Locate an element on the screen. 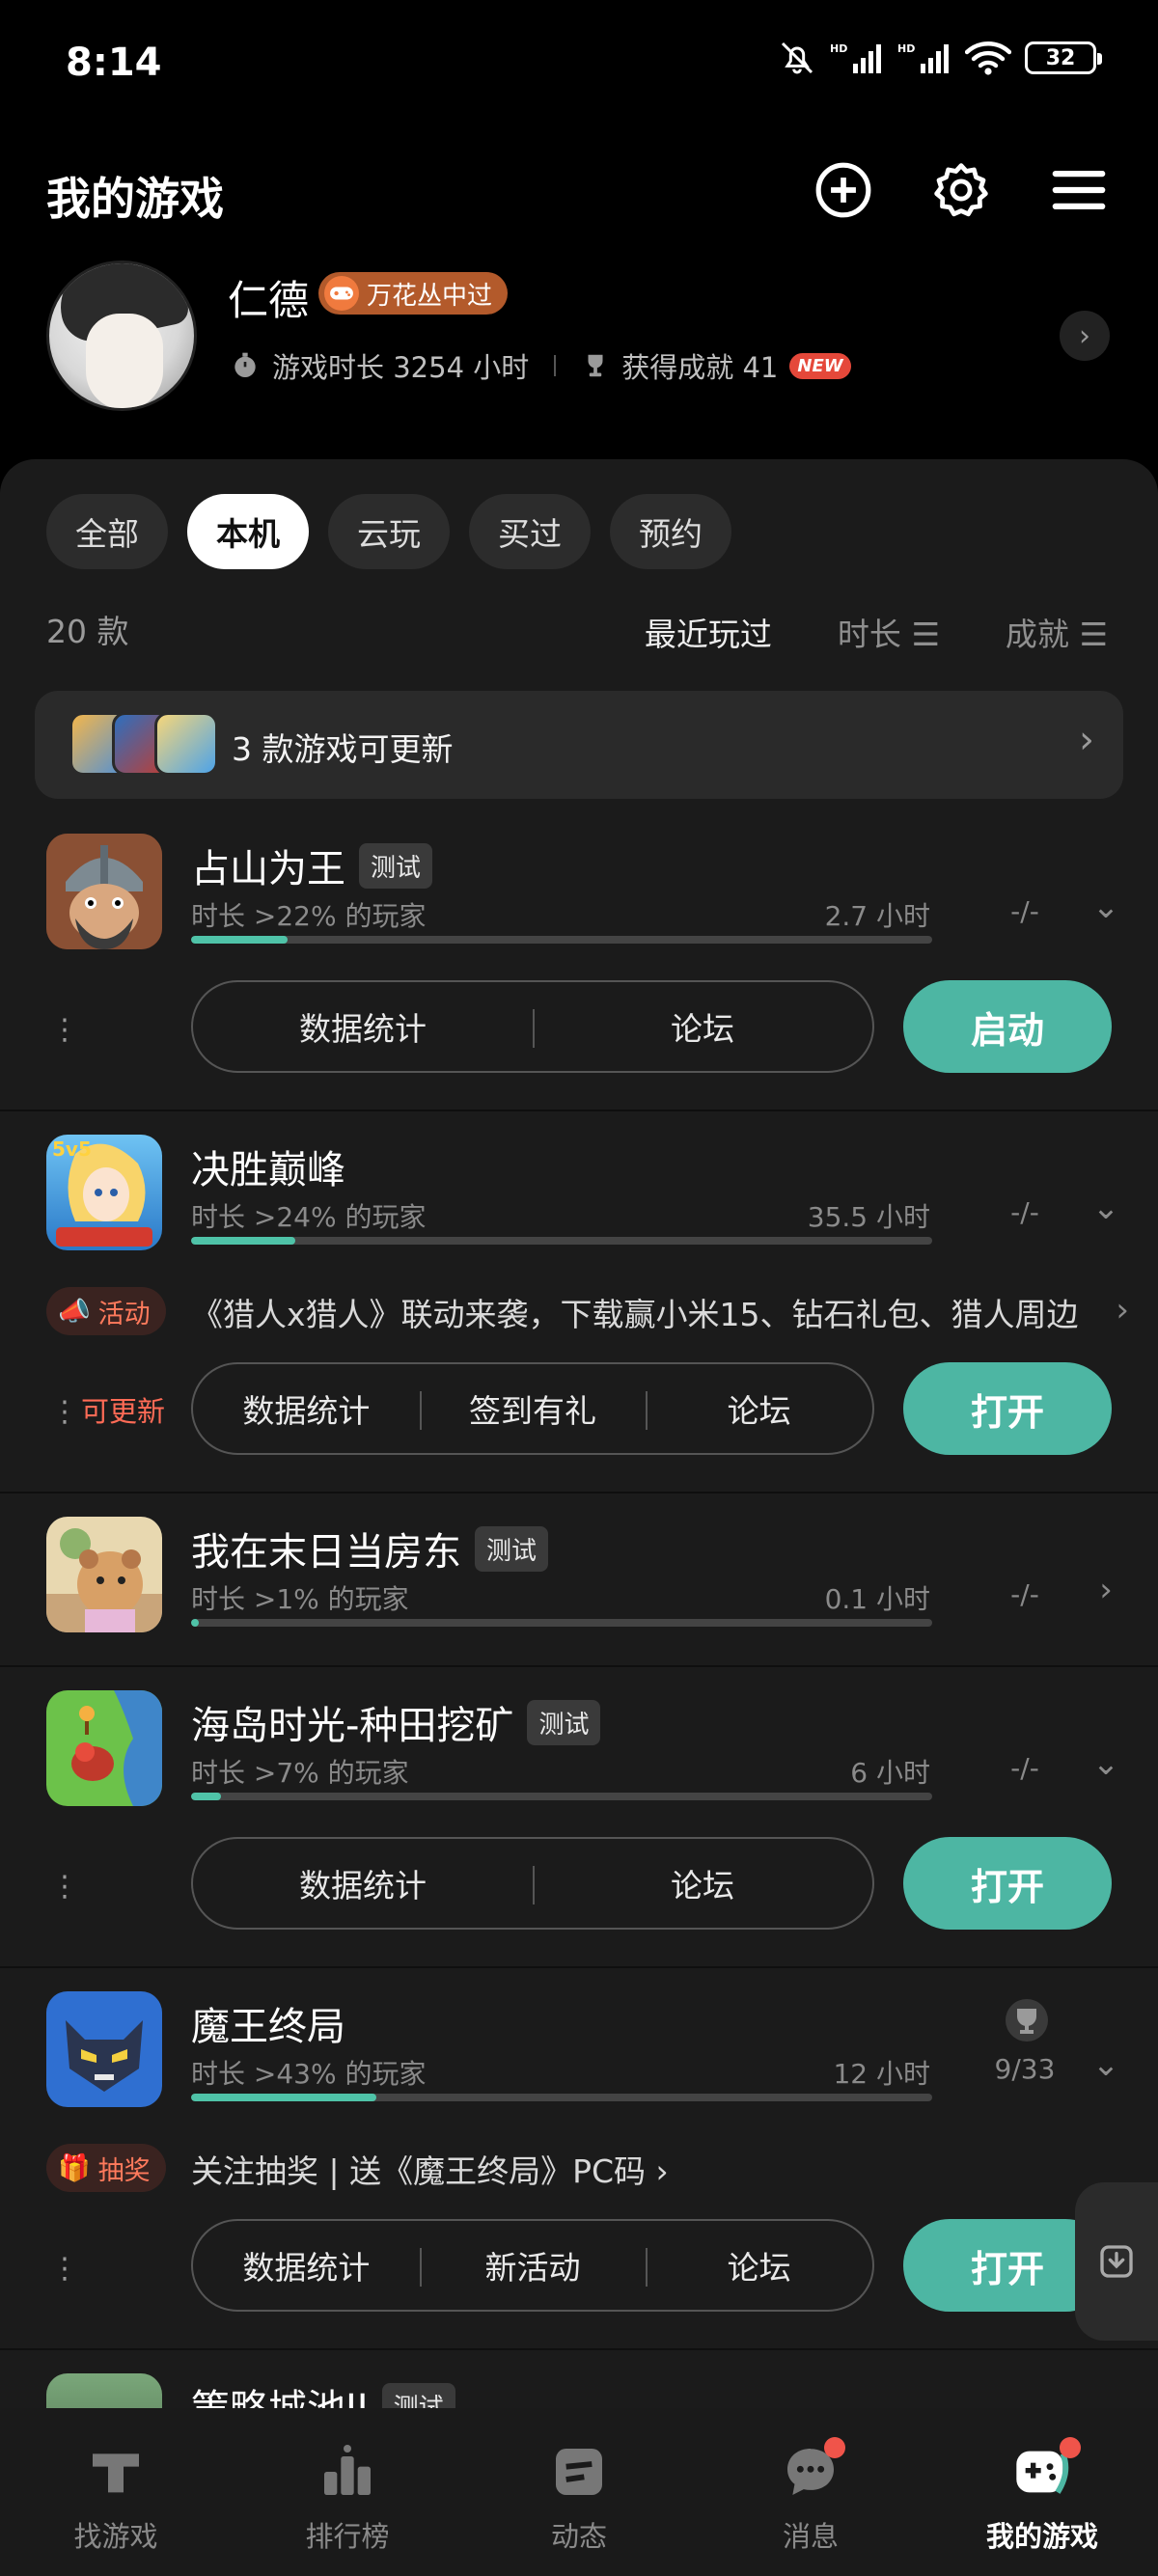 This screenshot has height=2576, width=1158. nav-messages: 消息 is located at coordinates (810, 2492).